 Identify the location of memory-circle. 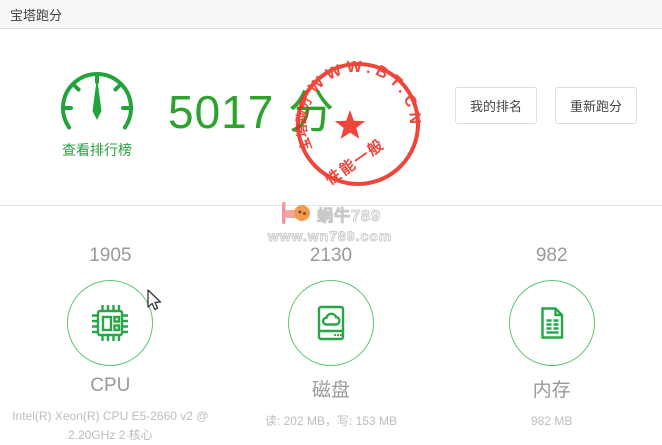
(551, 323).